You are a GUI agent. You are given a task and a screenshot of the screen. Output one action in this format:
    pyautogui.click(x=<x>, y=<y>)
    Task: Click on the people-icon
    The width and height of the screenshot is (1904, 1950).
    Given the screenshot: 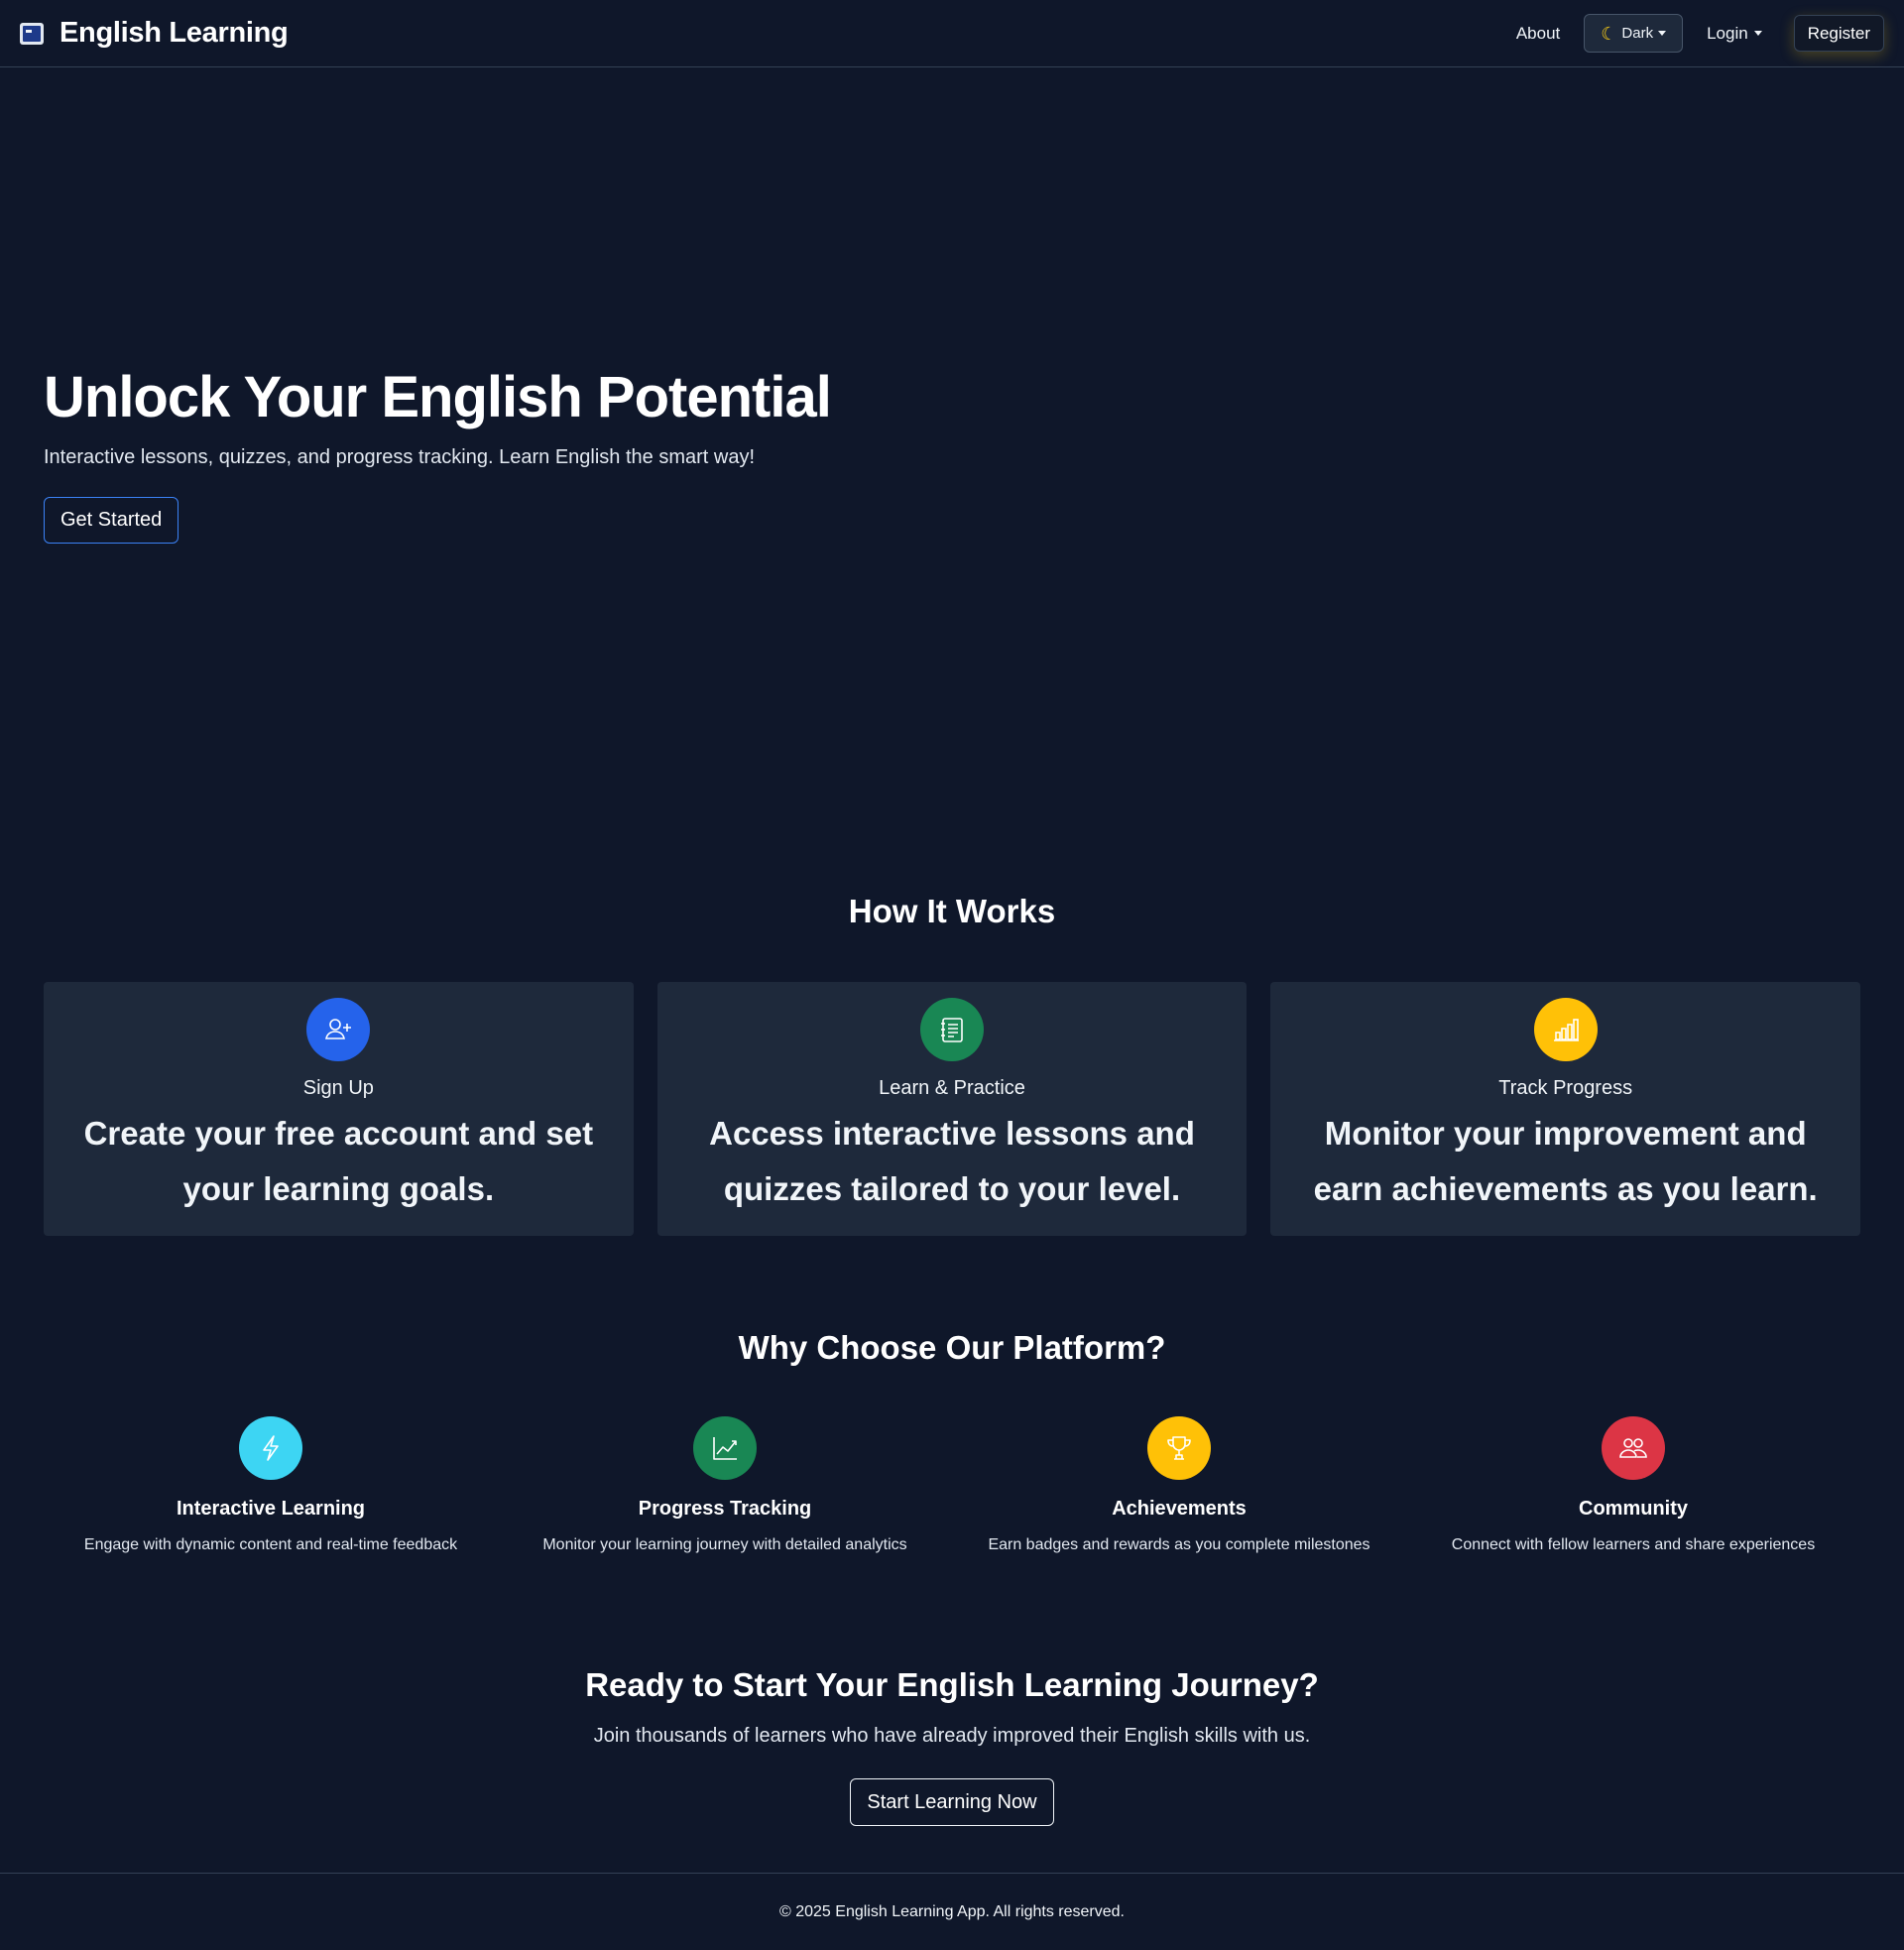 What is the action you would take?
    pyautogui.click(x=1633, y=1448)
    